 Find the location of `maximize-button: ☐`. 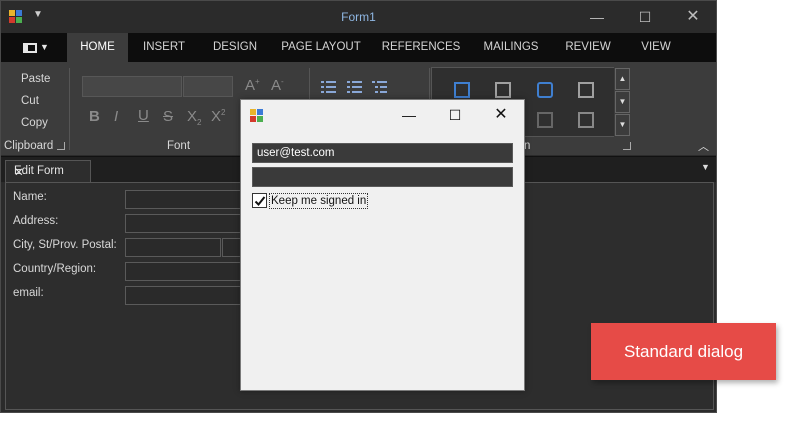

maximize-button: ☐ is located at coordinates (645, 17).